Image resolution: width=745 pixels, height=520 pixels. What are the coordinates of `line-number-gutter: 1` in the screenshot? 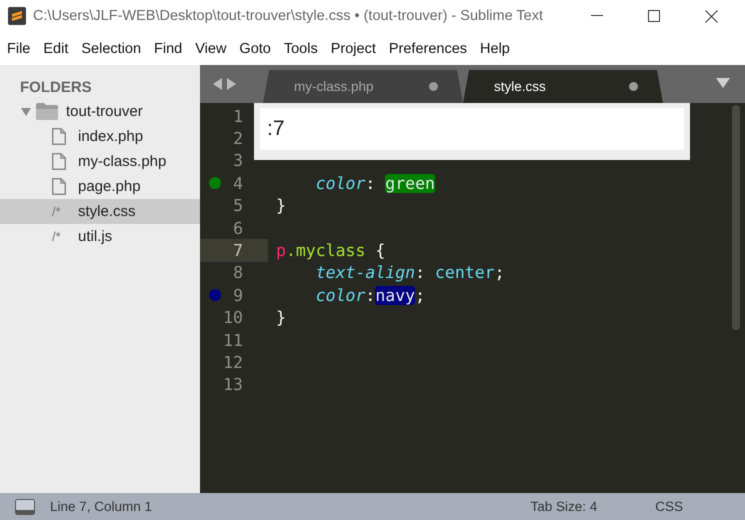 It's located at (238, 117).